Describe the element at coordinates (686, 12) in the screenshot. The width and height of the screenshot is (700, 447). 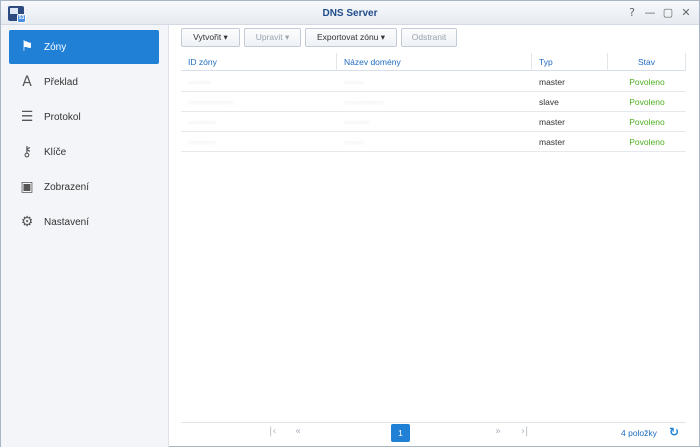
I see `close-icon: ✕` at that location.